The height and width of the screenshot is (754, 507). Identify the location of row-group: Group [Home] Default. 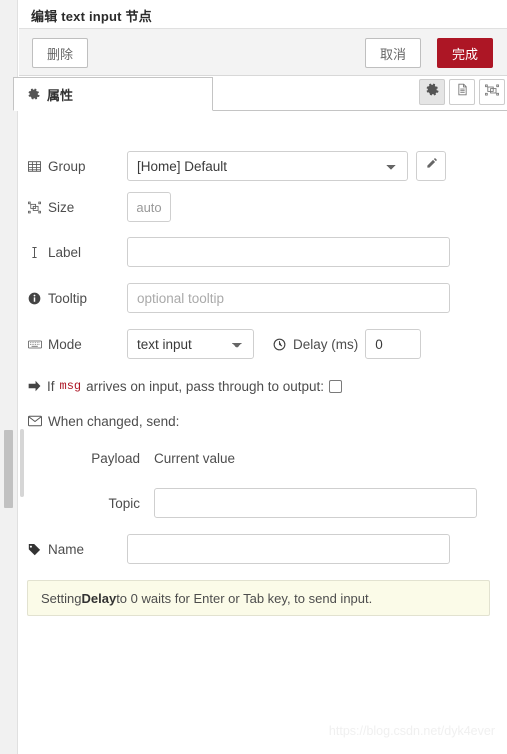
(258, 166).